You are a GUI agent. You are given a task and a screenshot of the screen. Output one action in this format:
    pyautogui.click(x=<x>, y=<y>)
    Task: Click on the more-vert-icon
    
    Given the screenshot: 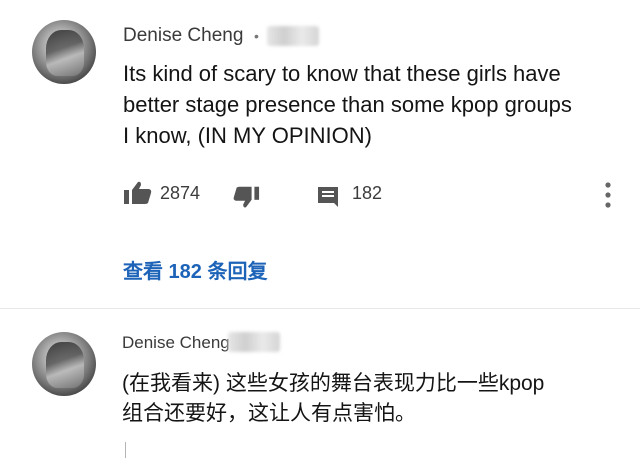 What is the action you would take?
    pyautogui.click(x=608, y=195)
    